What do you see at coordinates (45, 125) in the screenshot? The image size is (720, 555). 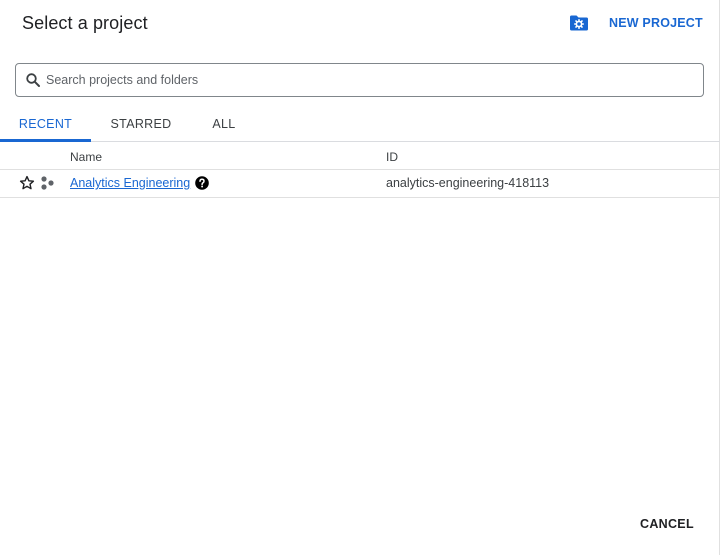 I see `tab-recent: RECENT` at bounding box center [45, 125].